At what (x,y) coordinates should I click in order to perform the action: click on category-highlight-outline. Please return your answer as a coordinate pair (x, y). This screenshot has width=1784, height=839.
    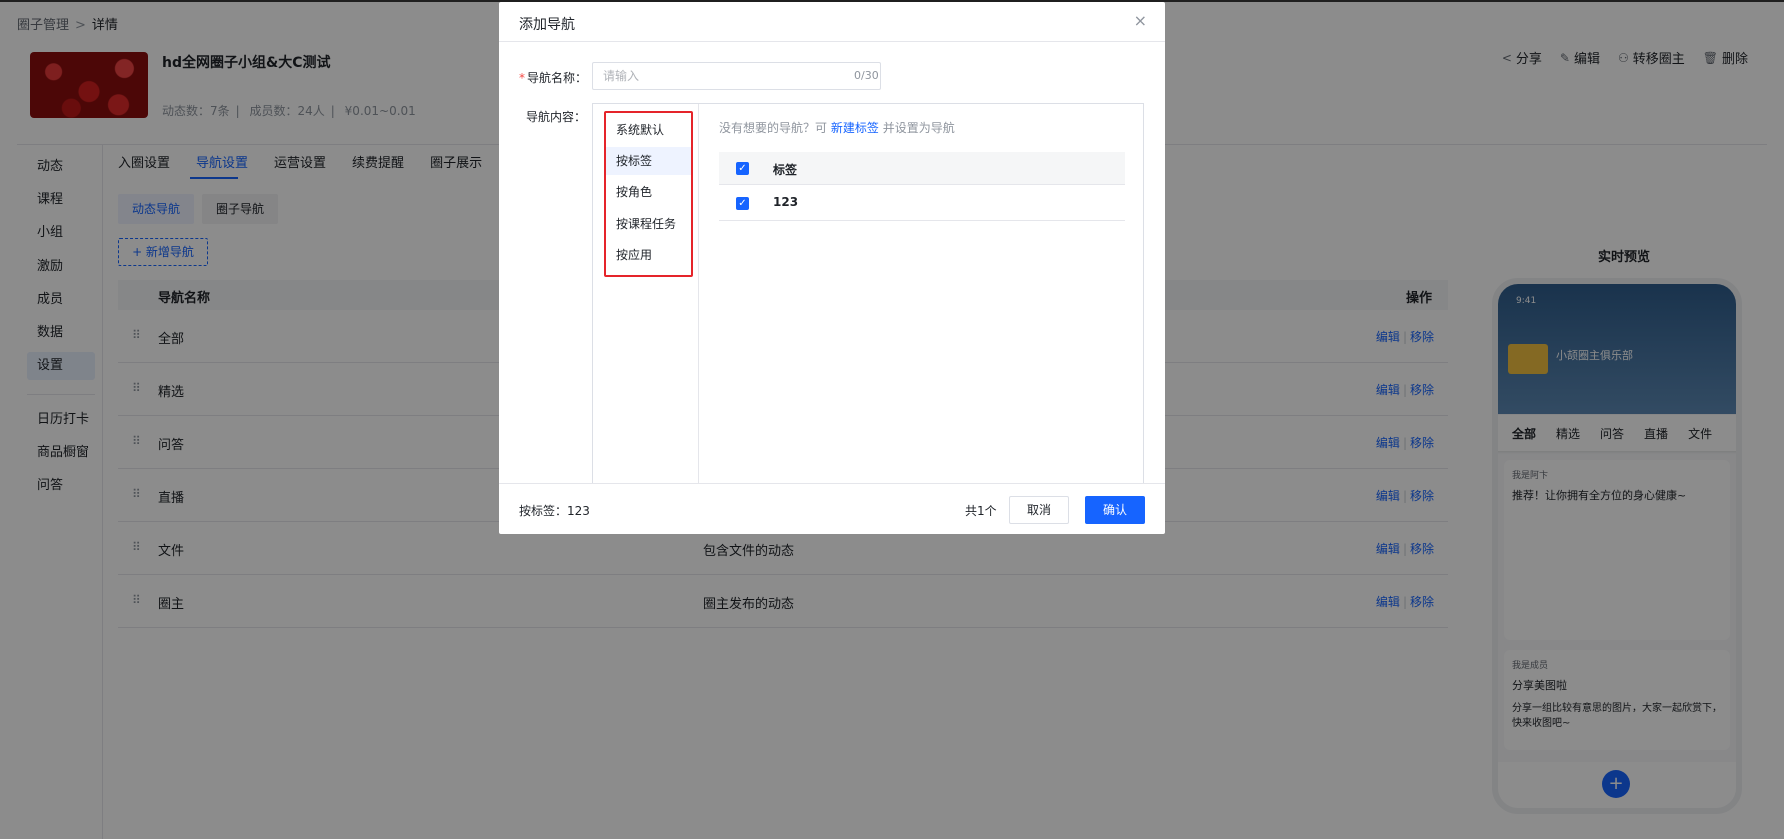
    Looking at the image, I should click on (648, 194).